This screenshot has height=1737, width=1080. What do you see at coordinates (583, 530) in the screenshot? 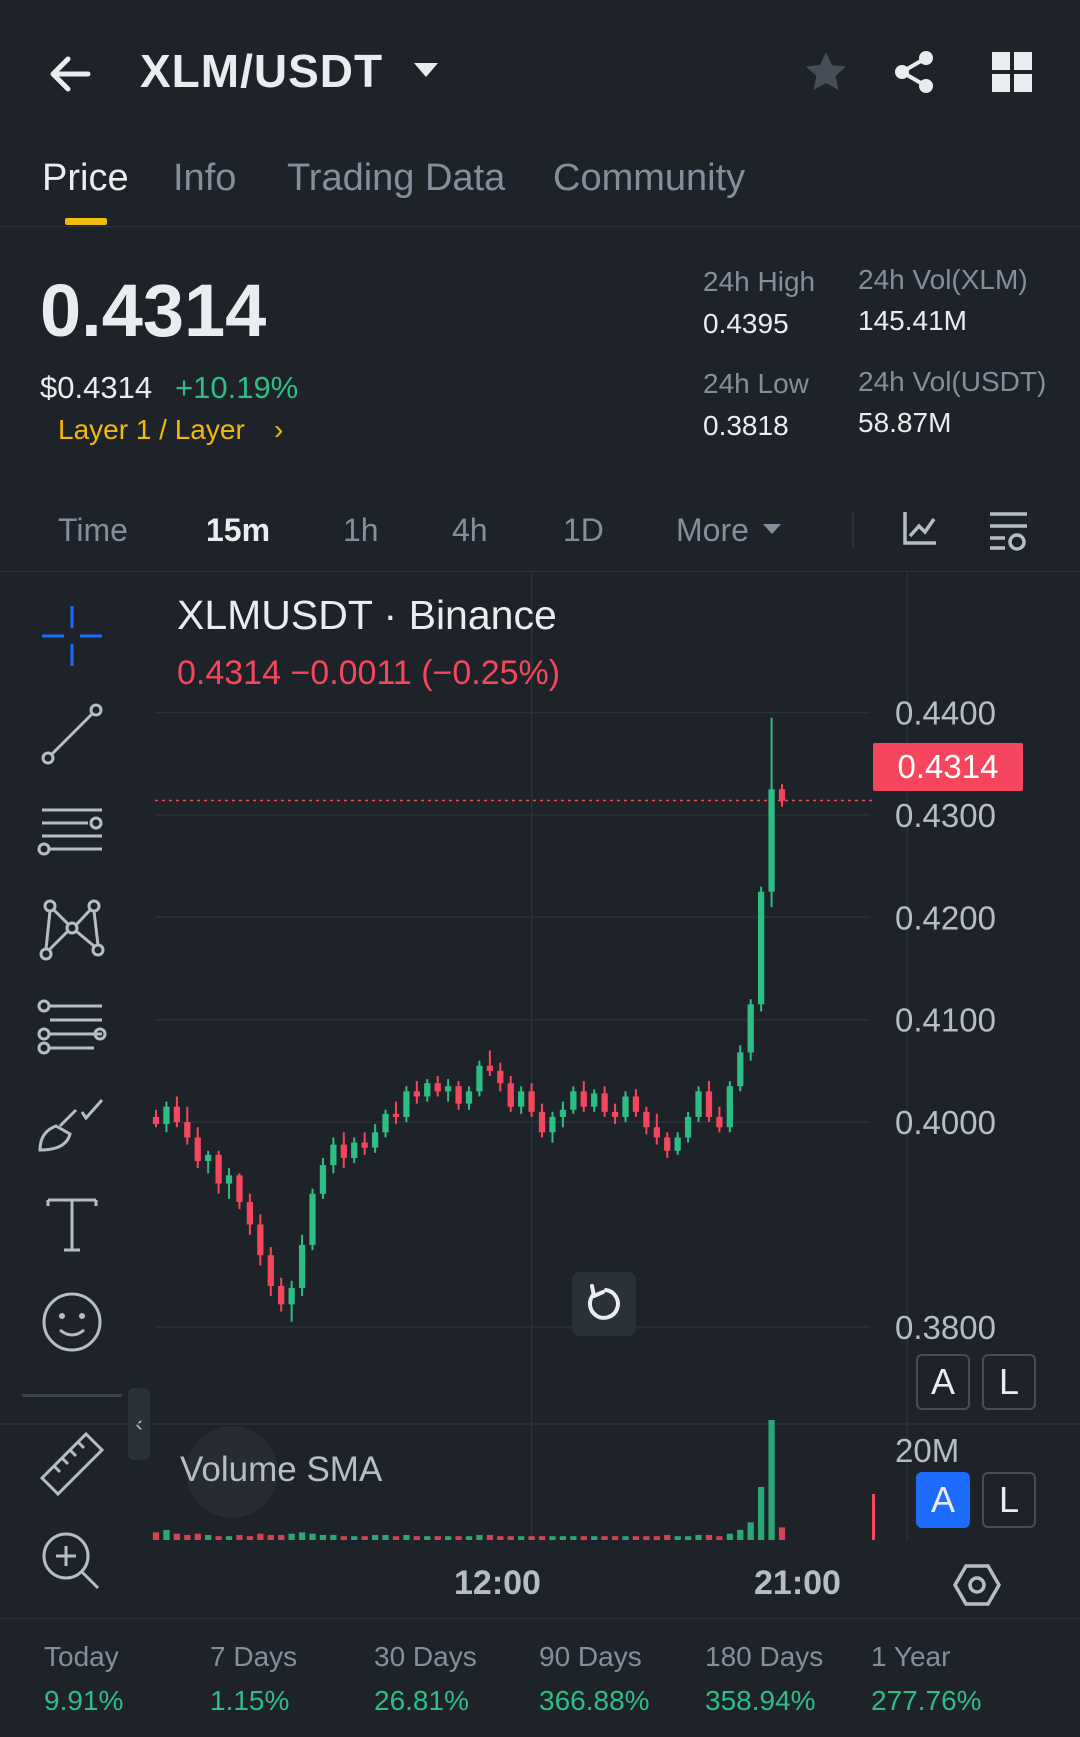
I see `interval-1d: 1D` at bounding box center [583, 530].